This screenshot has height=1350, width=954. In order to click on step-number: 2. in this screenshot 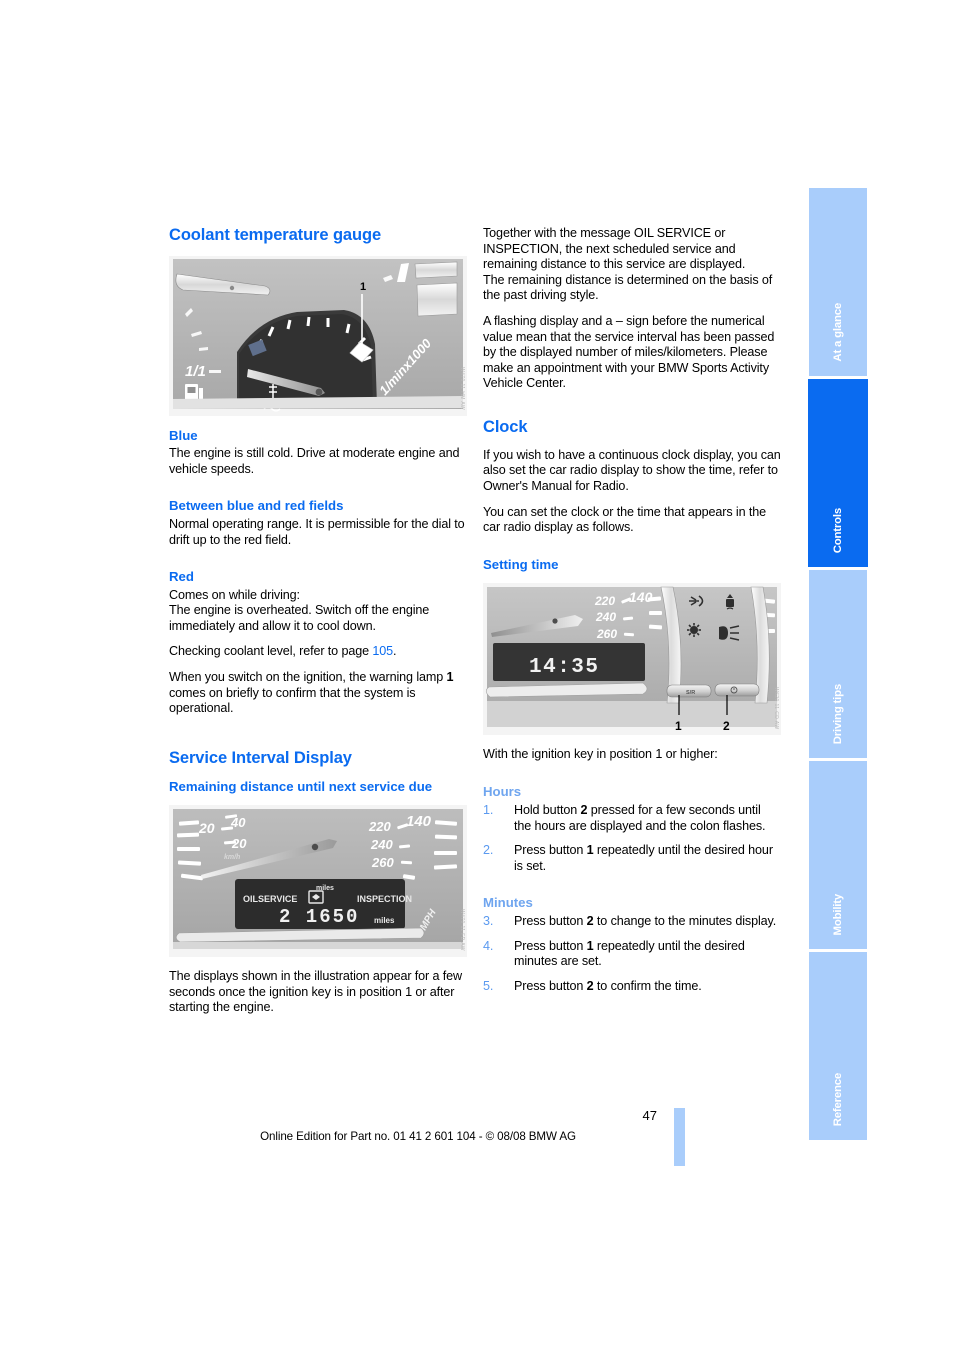, I will do `click(488, 850)`.